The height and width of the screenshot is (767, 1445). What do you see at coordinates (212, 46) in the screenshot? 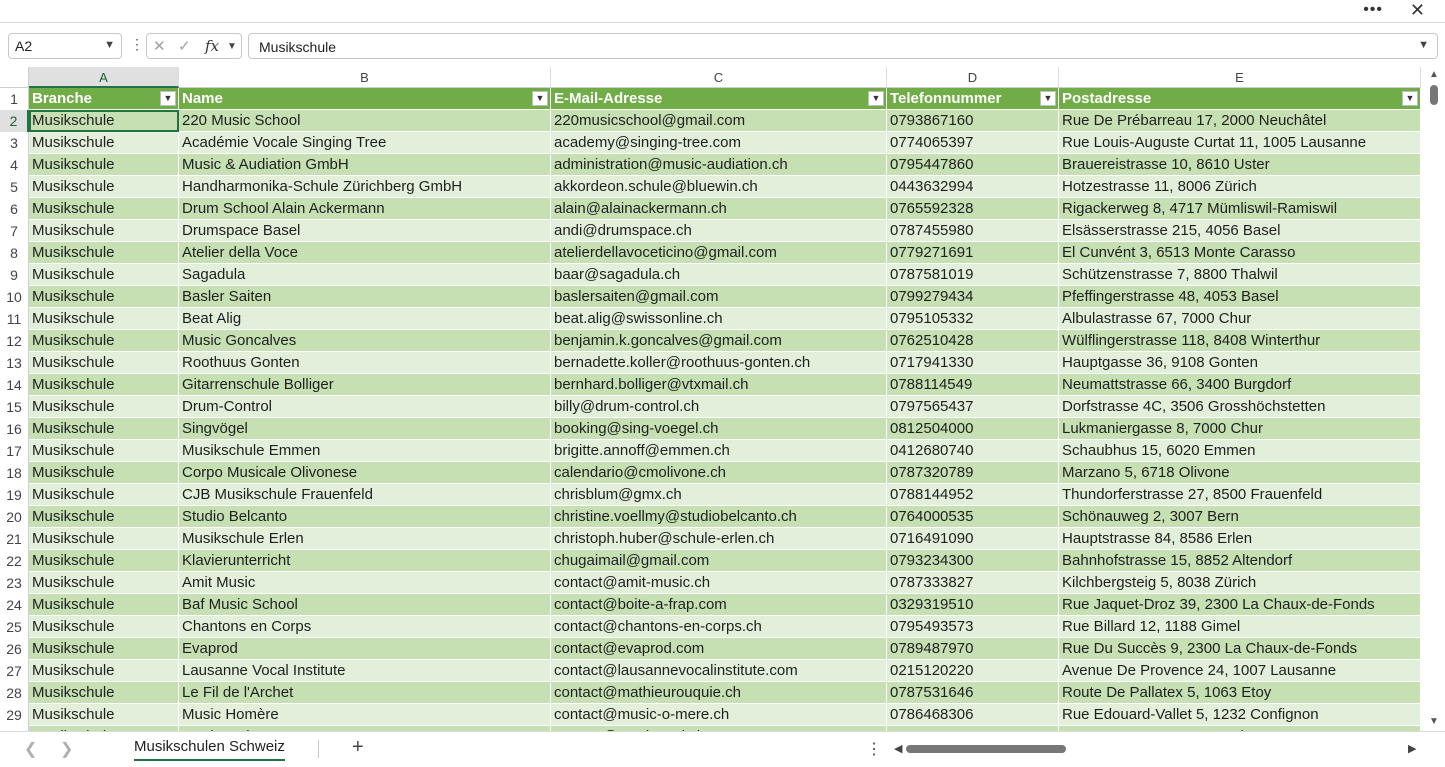
I see `insert-function-icon: fx` at bounding box center [212, 46].